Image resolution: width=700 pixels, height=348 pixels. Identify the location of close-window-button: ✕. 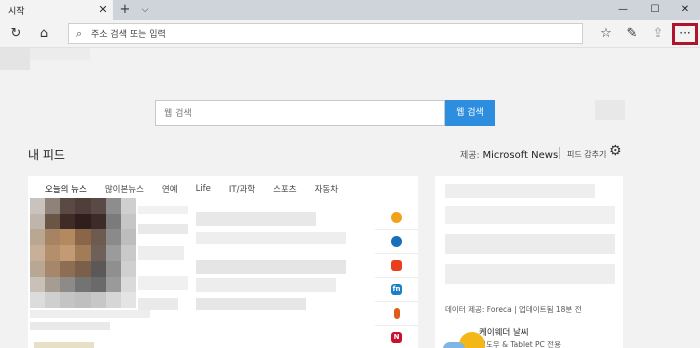
(685, 10).